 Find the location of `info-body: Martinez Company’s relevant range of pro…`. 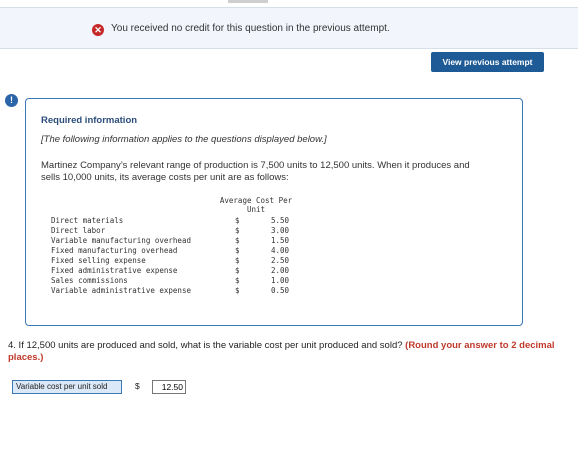

info-body: Martinez Company’s relevant range of pro… is located at coordinates (255, 171).